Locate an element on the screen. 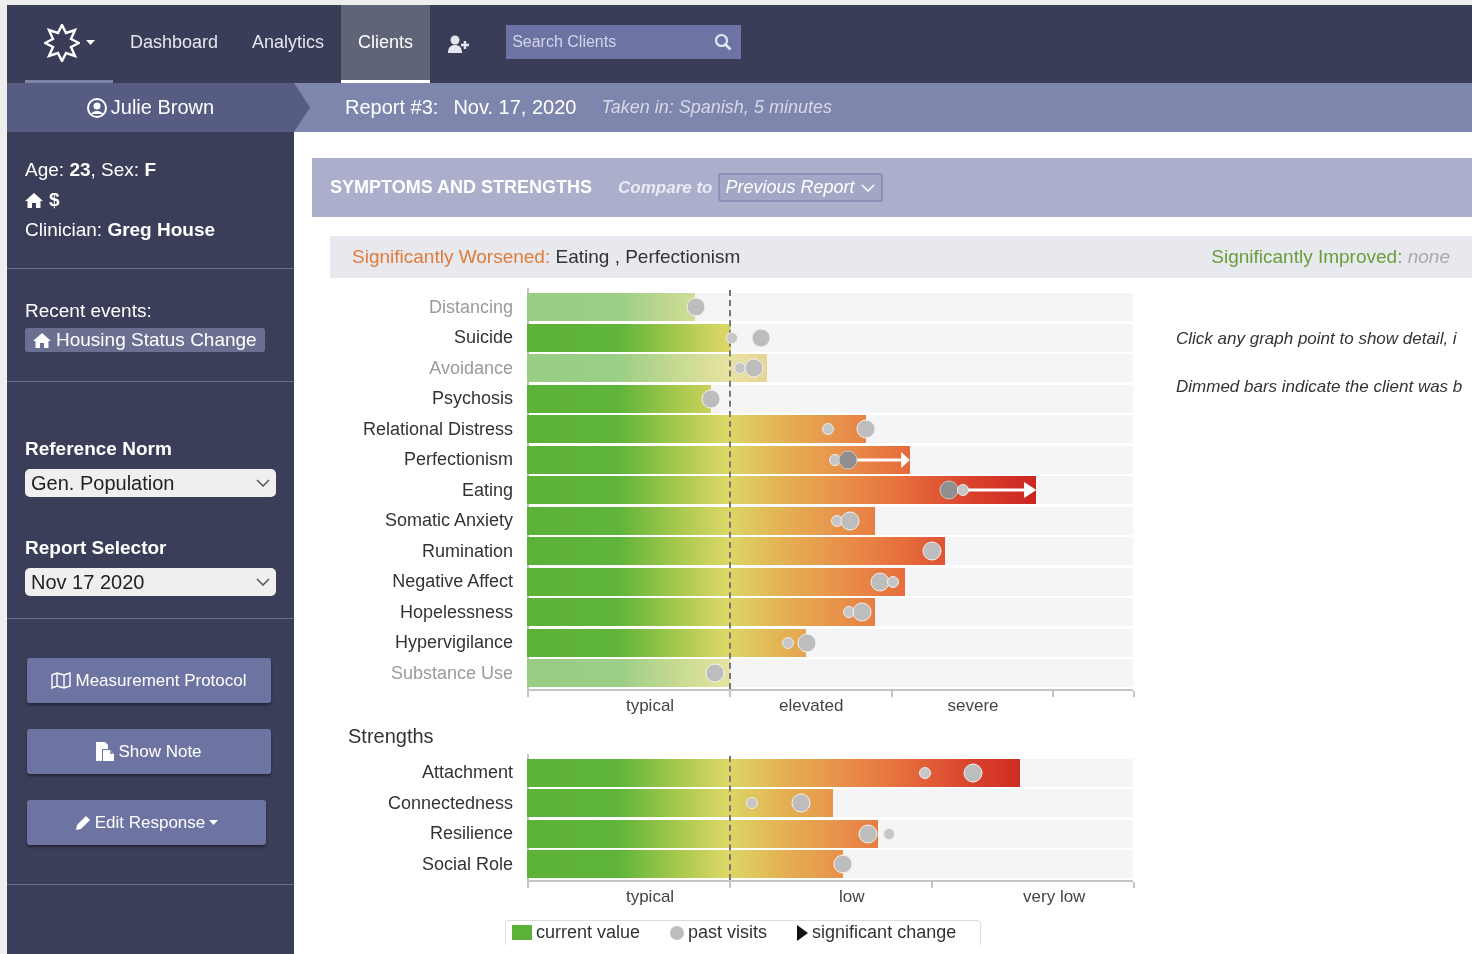 This screenshot has height=954, width=1472. action-button: Edit Response is located at coordinates (146, 822).